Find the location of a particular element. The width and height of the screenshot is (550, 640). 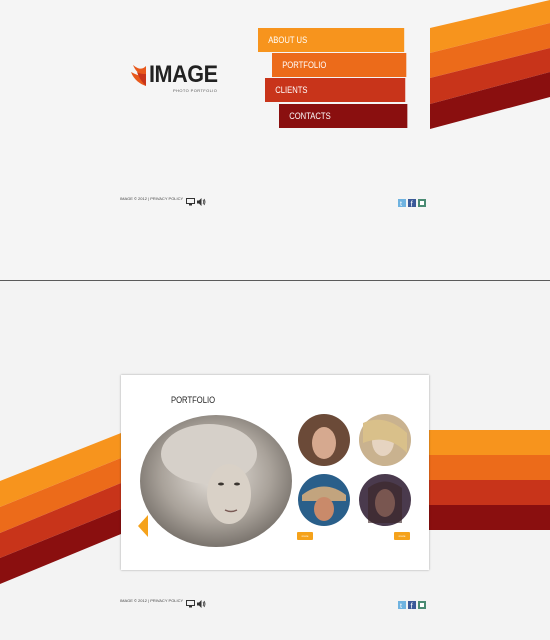

logo-title: IMAGE is located at coordinates (183, 74).